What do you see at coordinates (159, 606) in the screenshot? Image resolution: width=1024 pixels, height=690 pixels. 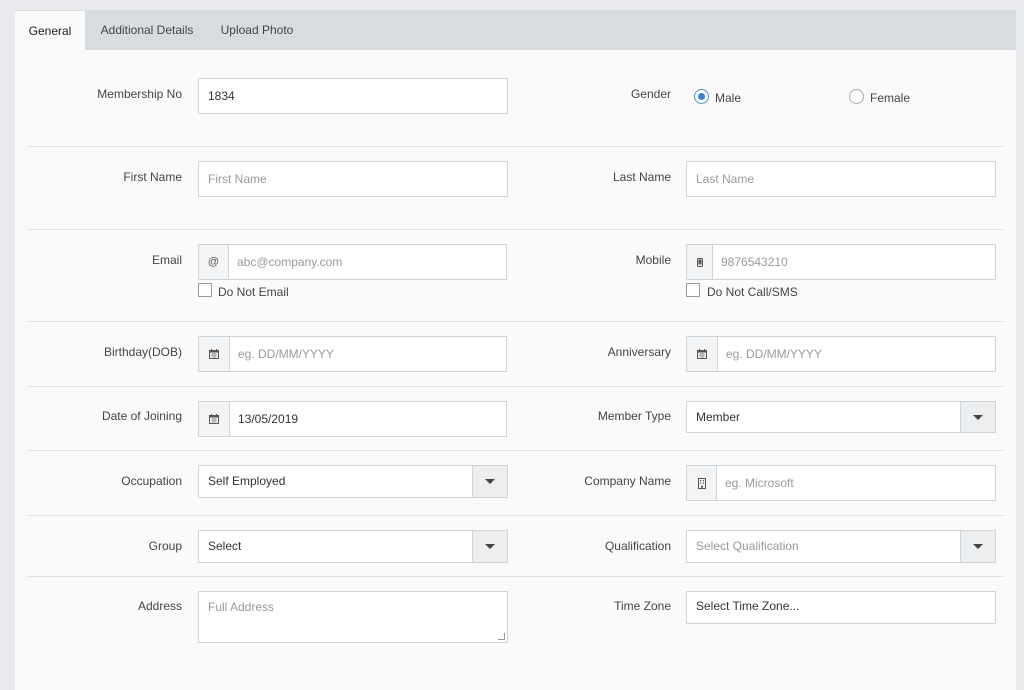 I see `address-label: Address` at bounding box center [159, 606].